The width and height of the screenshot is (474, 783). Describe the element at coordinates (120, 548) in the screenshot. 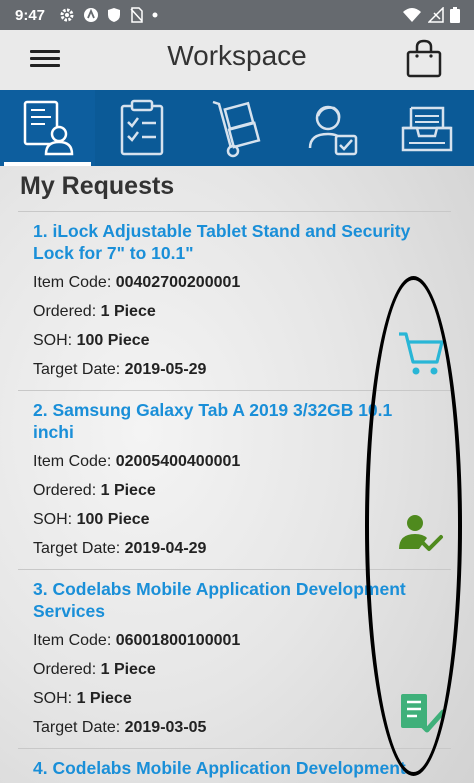

I see `target-date-row: Target Date: 2019-04-29` at that location.